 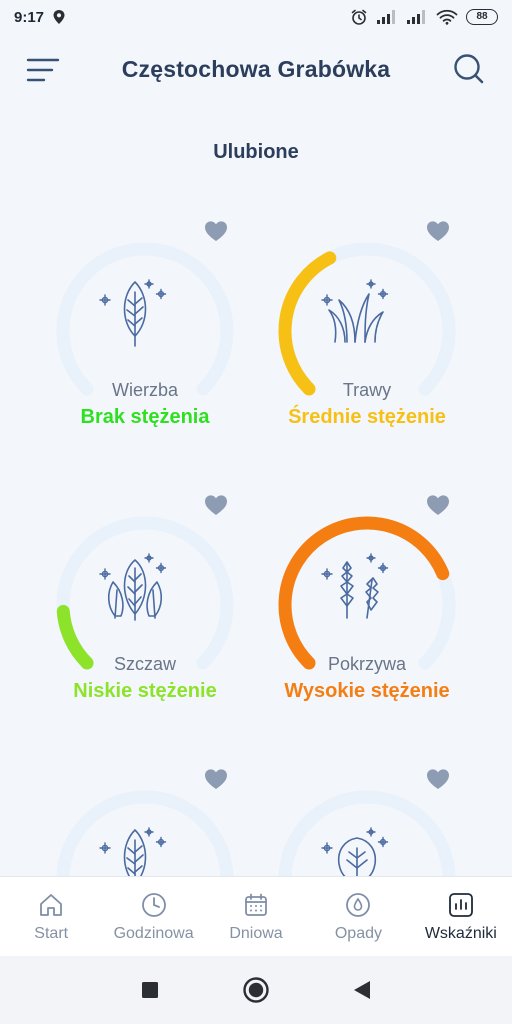 I want to click on circle-icon, so click(x=256, y=990).